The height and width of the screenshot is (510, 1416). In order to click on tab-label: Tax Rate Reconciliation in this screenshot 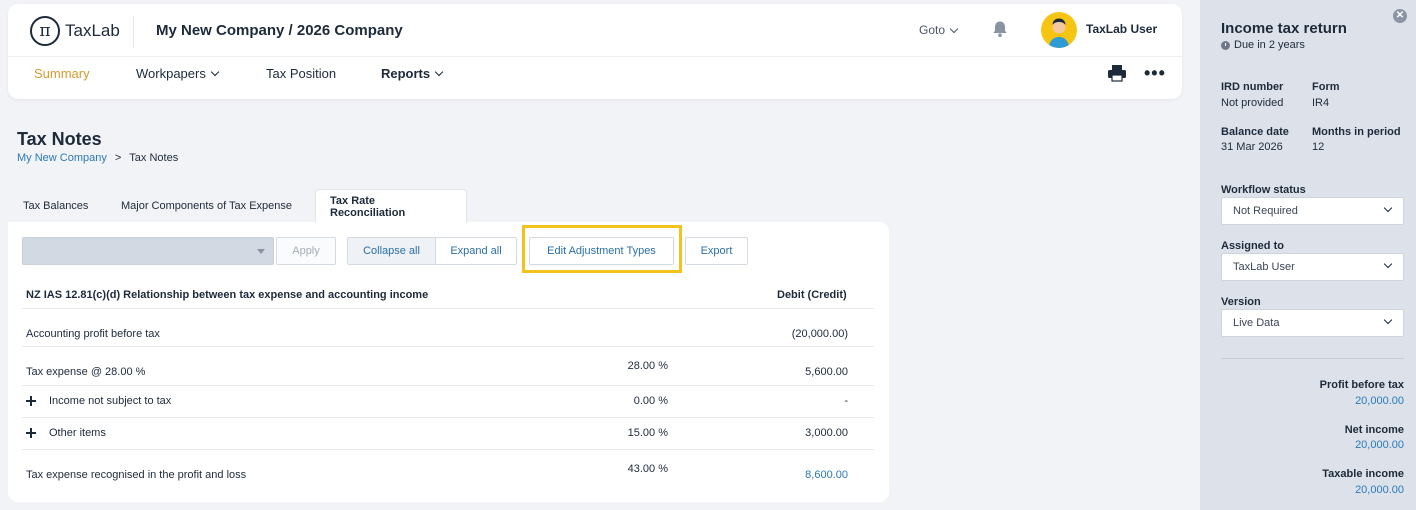, I will do `click(368, 206)`.